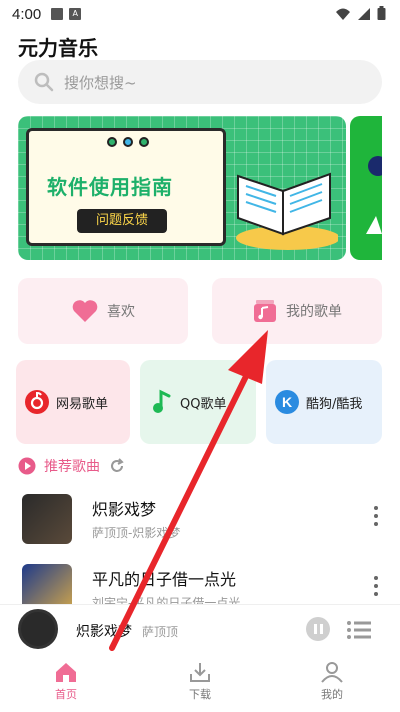 The height and width of the screenshot is (712, 400). I want to click on my-playlist-tile: 我的歌单, so click(297, 311).